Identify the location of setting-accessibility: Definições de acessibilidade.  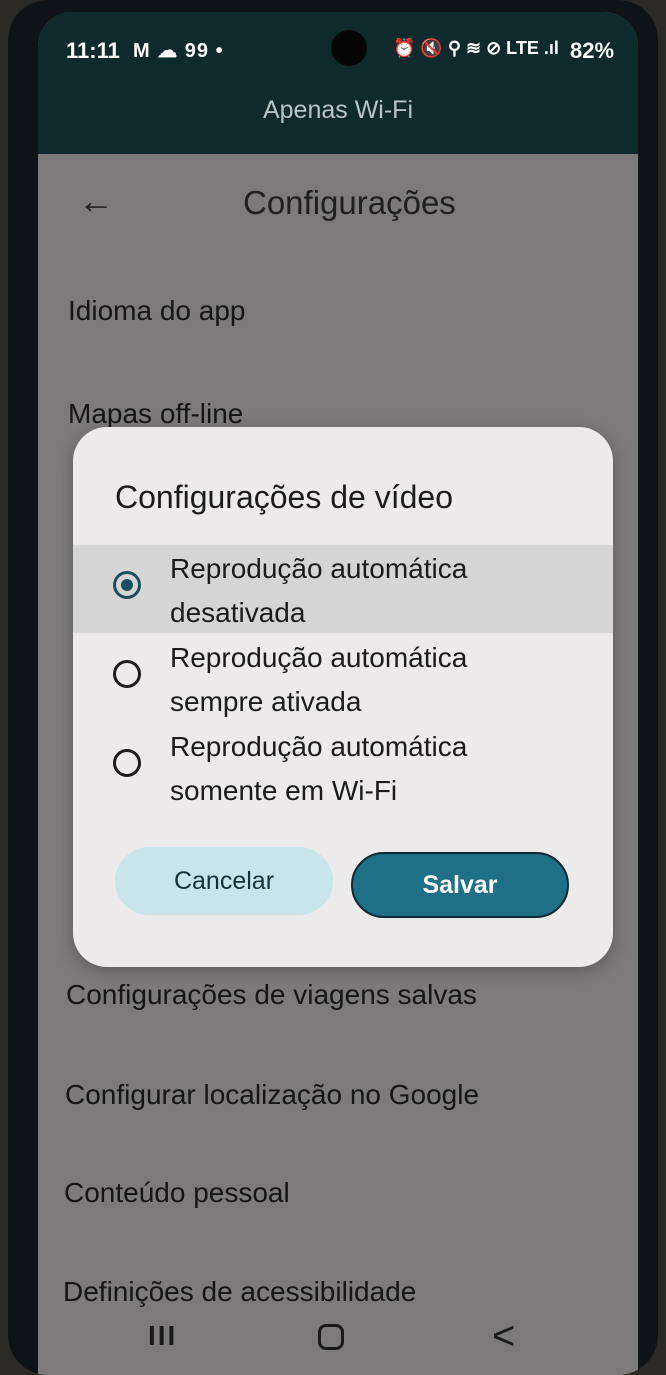
(239, 1292).